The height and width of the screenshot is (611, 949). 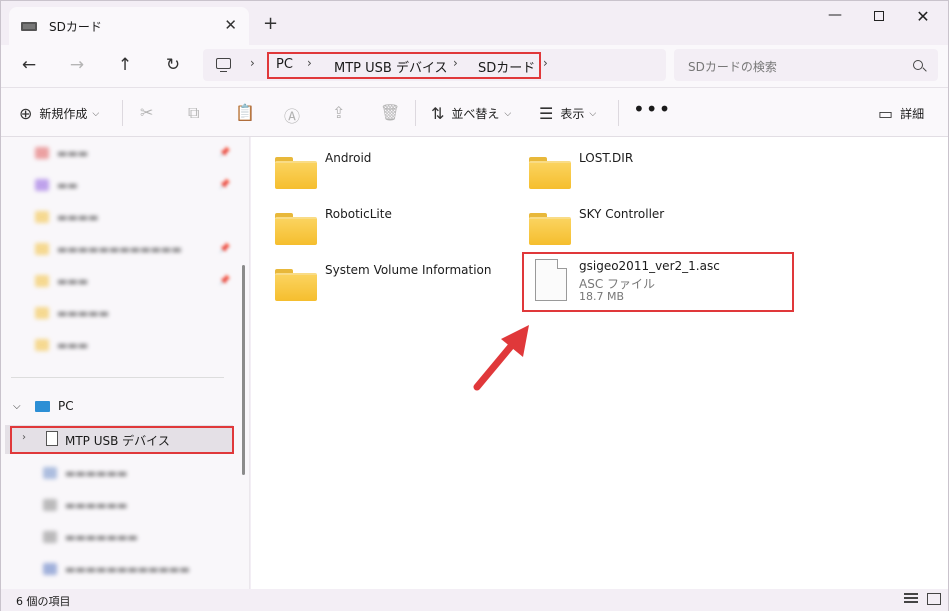 I want to click on view-button: ☰ 表示 ⌵, so click(x=567, y=113).